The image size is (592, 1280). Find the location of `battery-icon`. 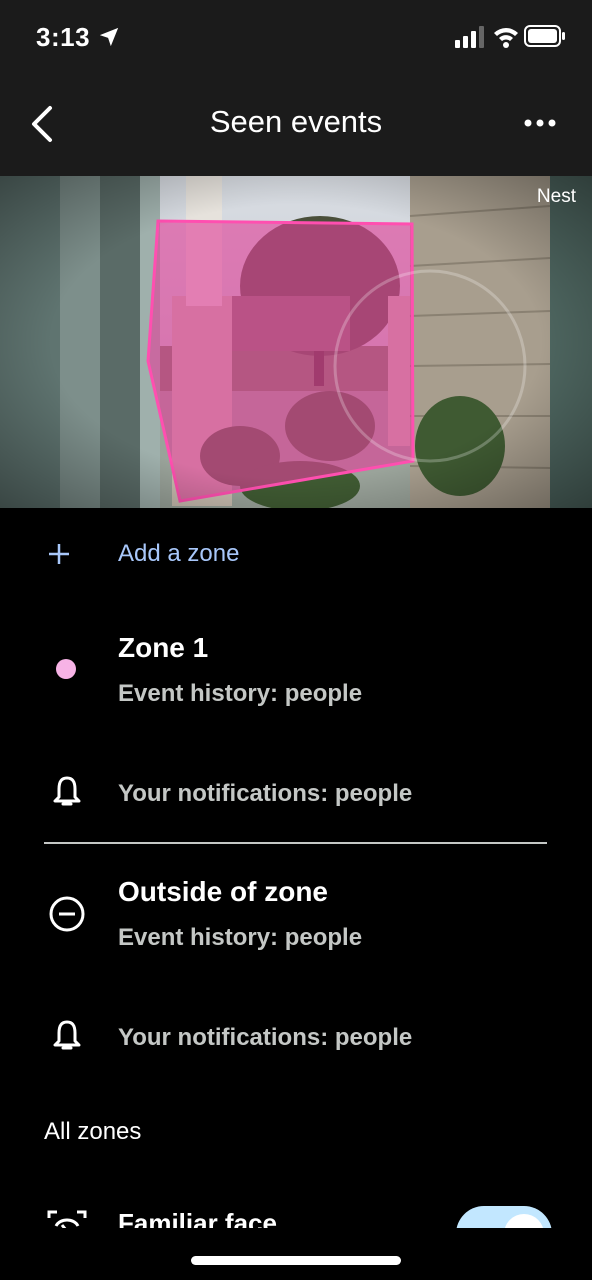

battery-icon is located at coordinates (544, 36).